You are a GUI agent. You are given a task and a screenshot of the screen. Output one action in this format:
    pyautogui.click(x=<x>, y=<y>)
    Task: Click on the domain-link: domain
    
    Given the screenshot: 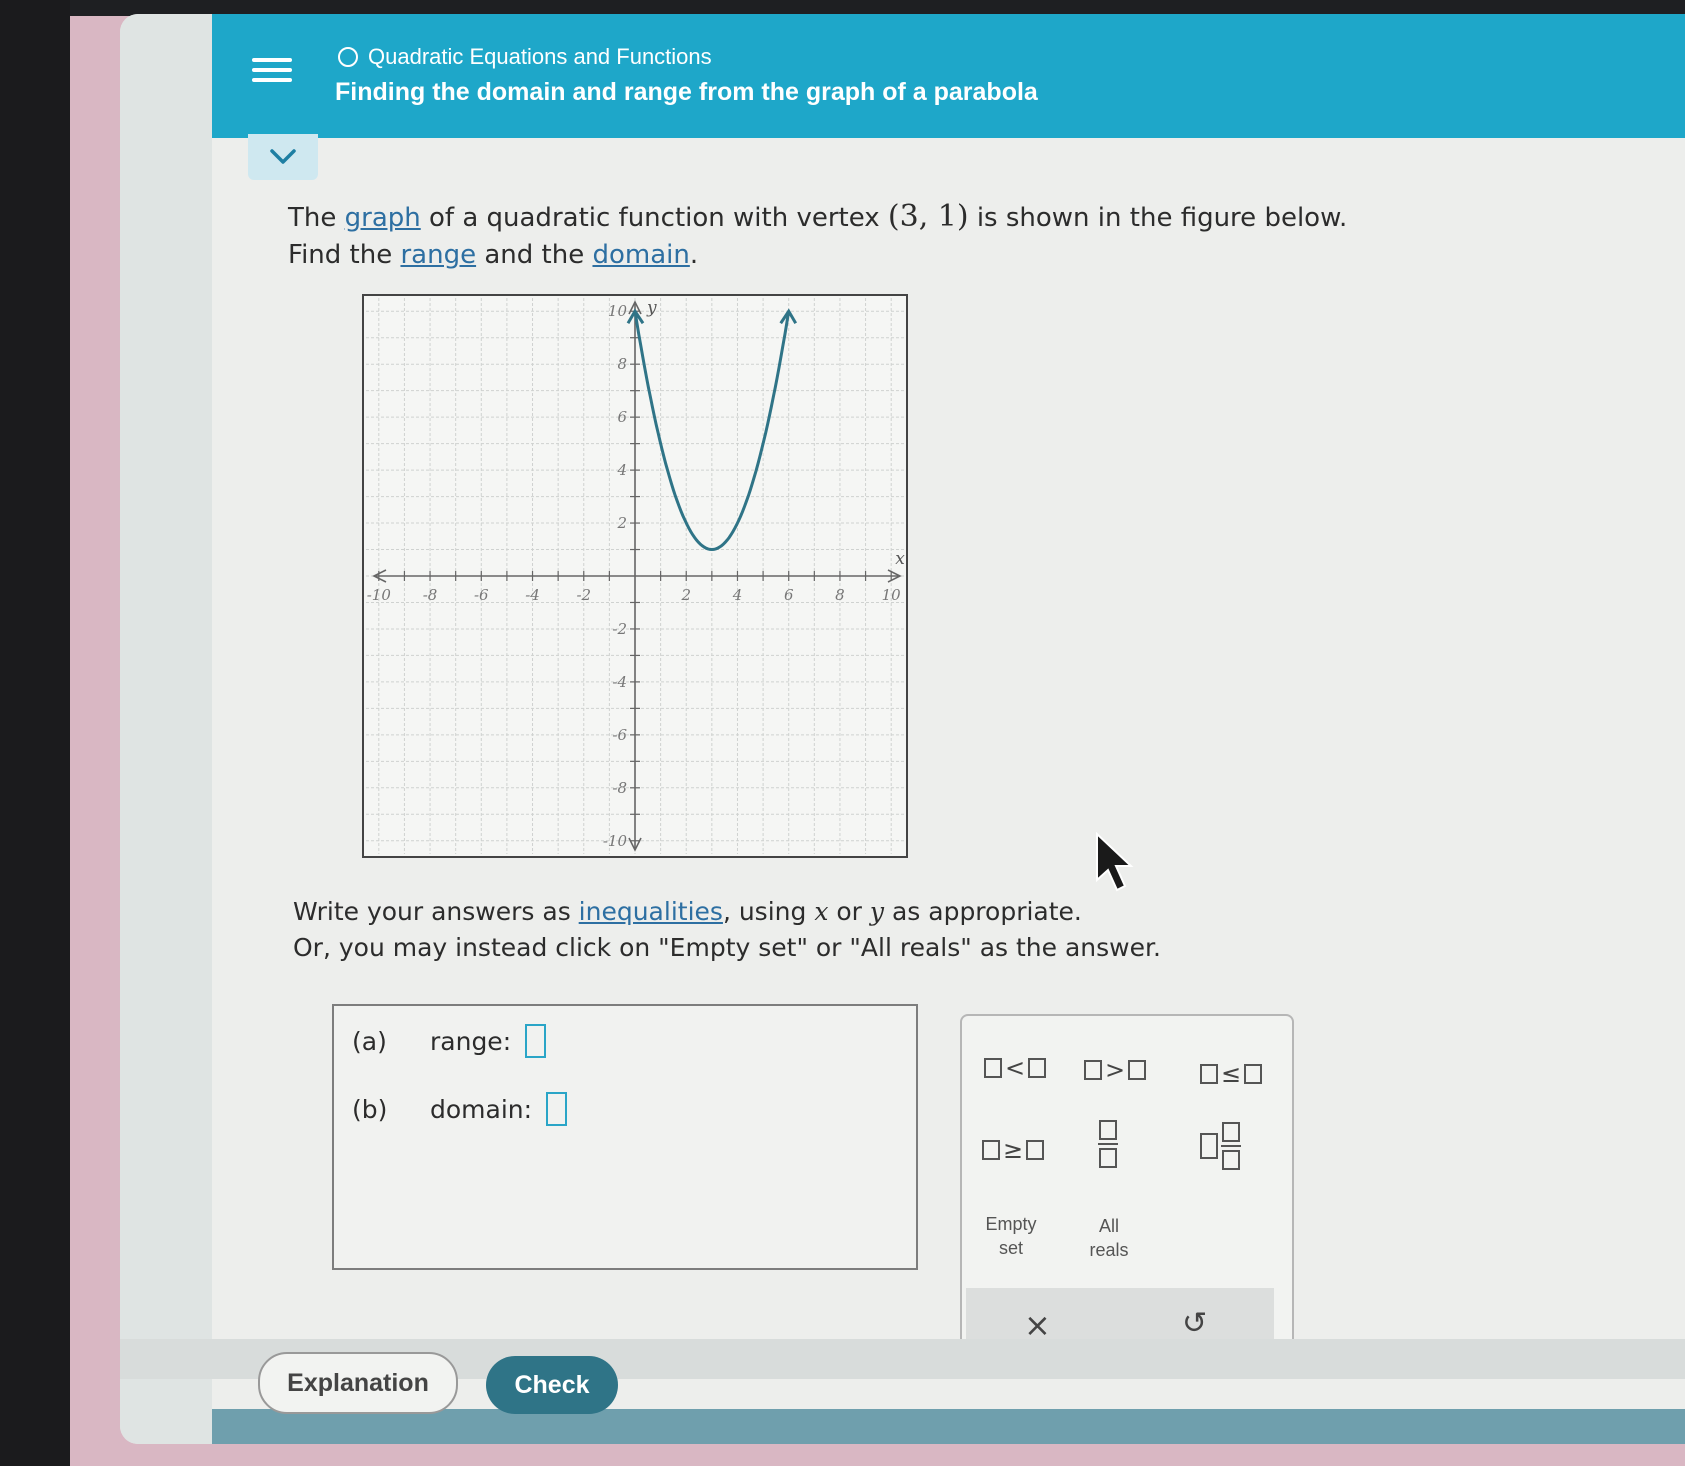 What is the action you would take?
    pyautogui.click(x=640, y=255)
    